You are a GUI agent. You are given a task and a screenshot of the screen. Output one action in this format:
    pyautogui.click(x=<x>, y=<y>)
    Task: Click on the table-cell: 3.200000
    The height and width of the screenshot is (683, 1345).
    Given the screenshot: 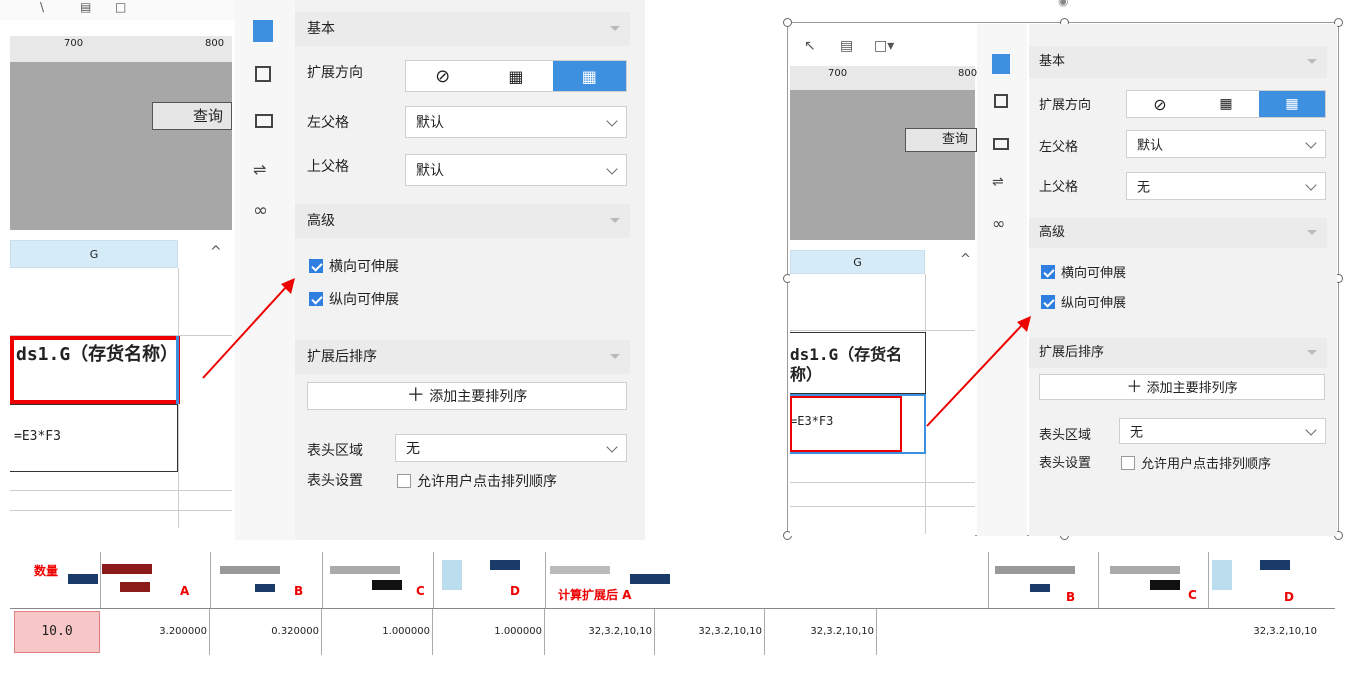 What is the action you would take?
    pyautogui.click(x=155, y=632)
    